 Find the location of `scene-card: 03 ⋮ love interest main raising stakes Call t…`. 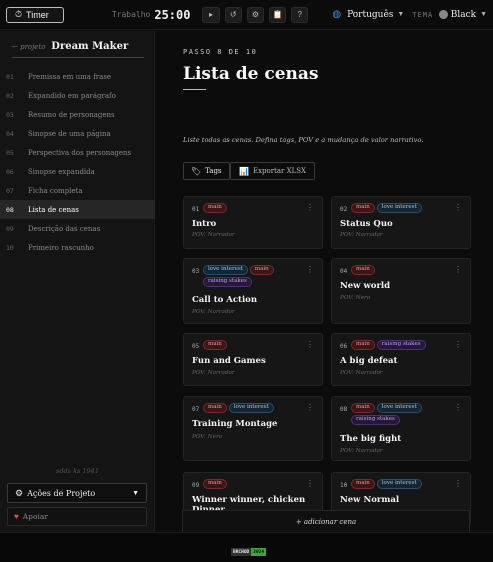

scene-card: 03 ⋮ love interest main raising stakes Call t… is located at coordinates (253, 291).